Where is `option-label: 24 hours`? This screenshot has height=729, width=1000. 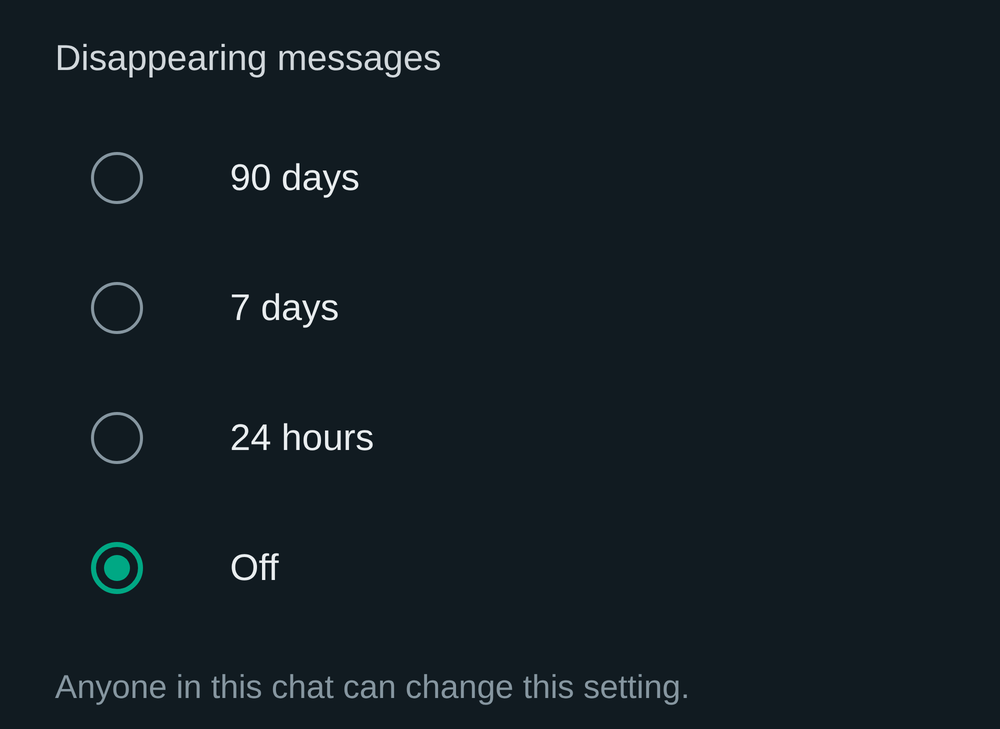
option-label: 24 hours is located at coordinates (302, 438).